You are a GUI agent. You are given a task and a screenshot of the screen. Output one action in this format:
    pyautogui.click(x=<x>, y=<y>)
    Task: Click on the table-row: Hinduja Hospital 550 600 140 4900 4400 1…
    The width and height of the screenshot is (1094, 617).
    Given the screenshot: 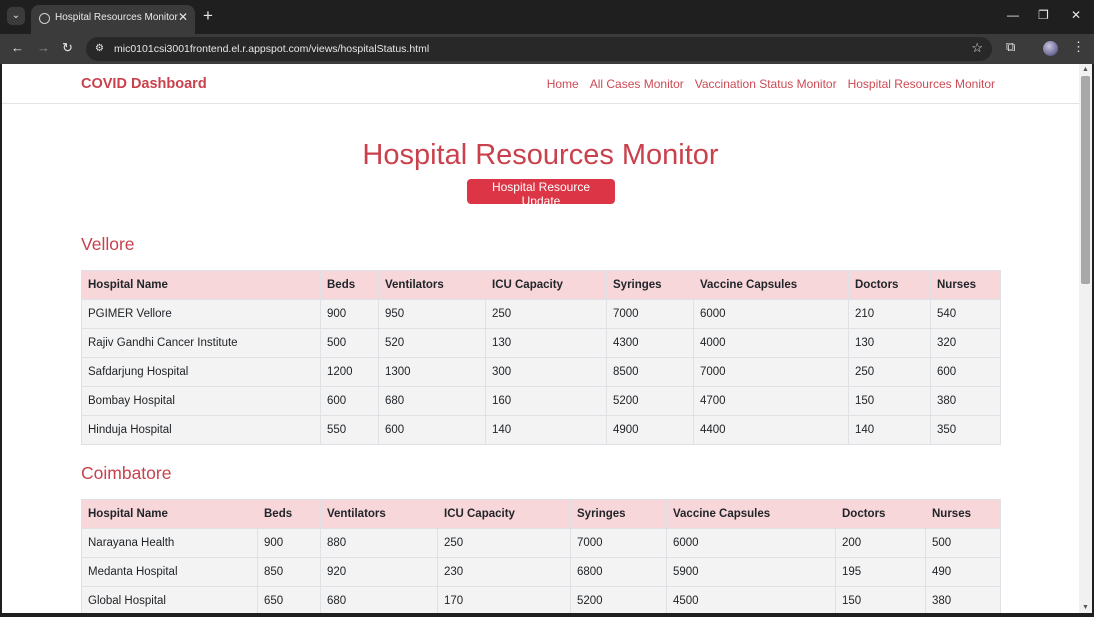 What is the action you would take?
    pyautogui.click(x=541, y=430)
    